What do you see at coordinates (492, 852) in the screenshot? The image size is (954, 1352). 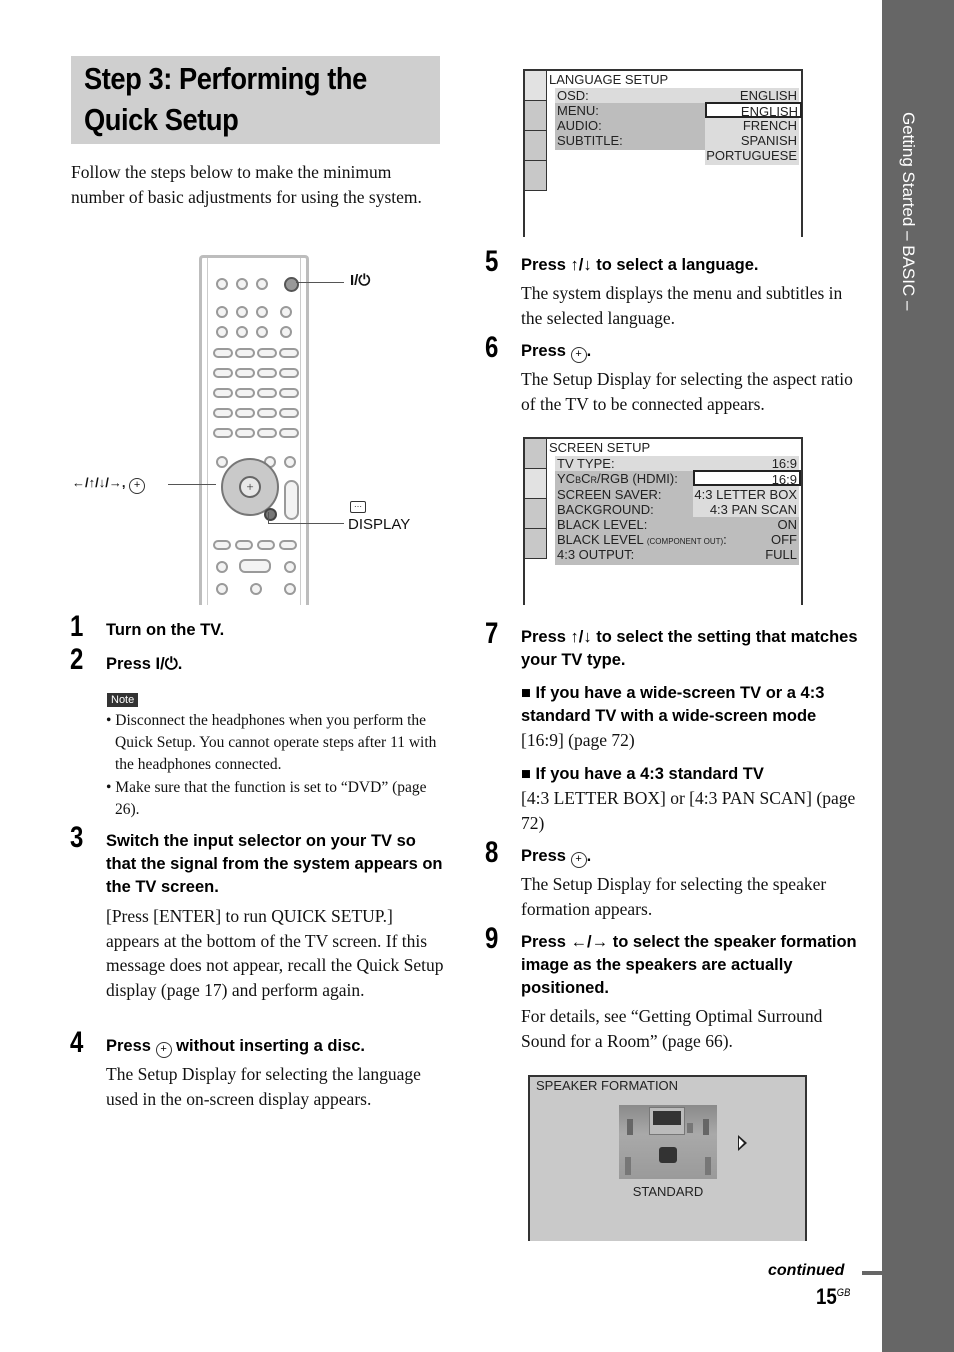 I see `step-number: 8` at bounding box center [492, 852].